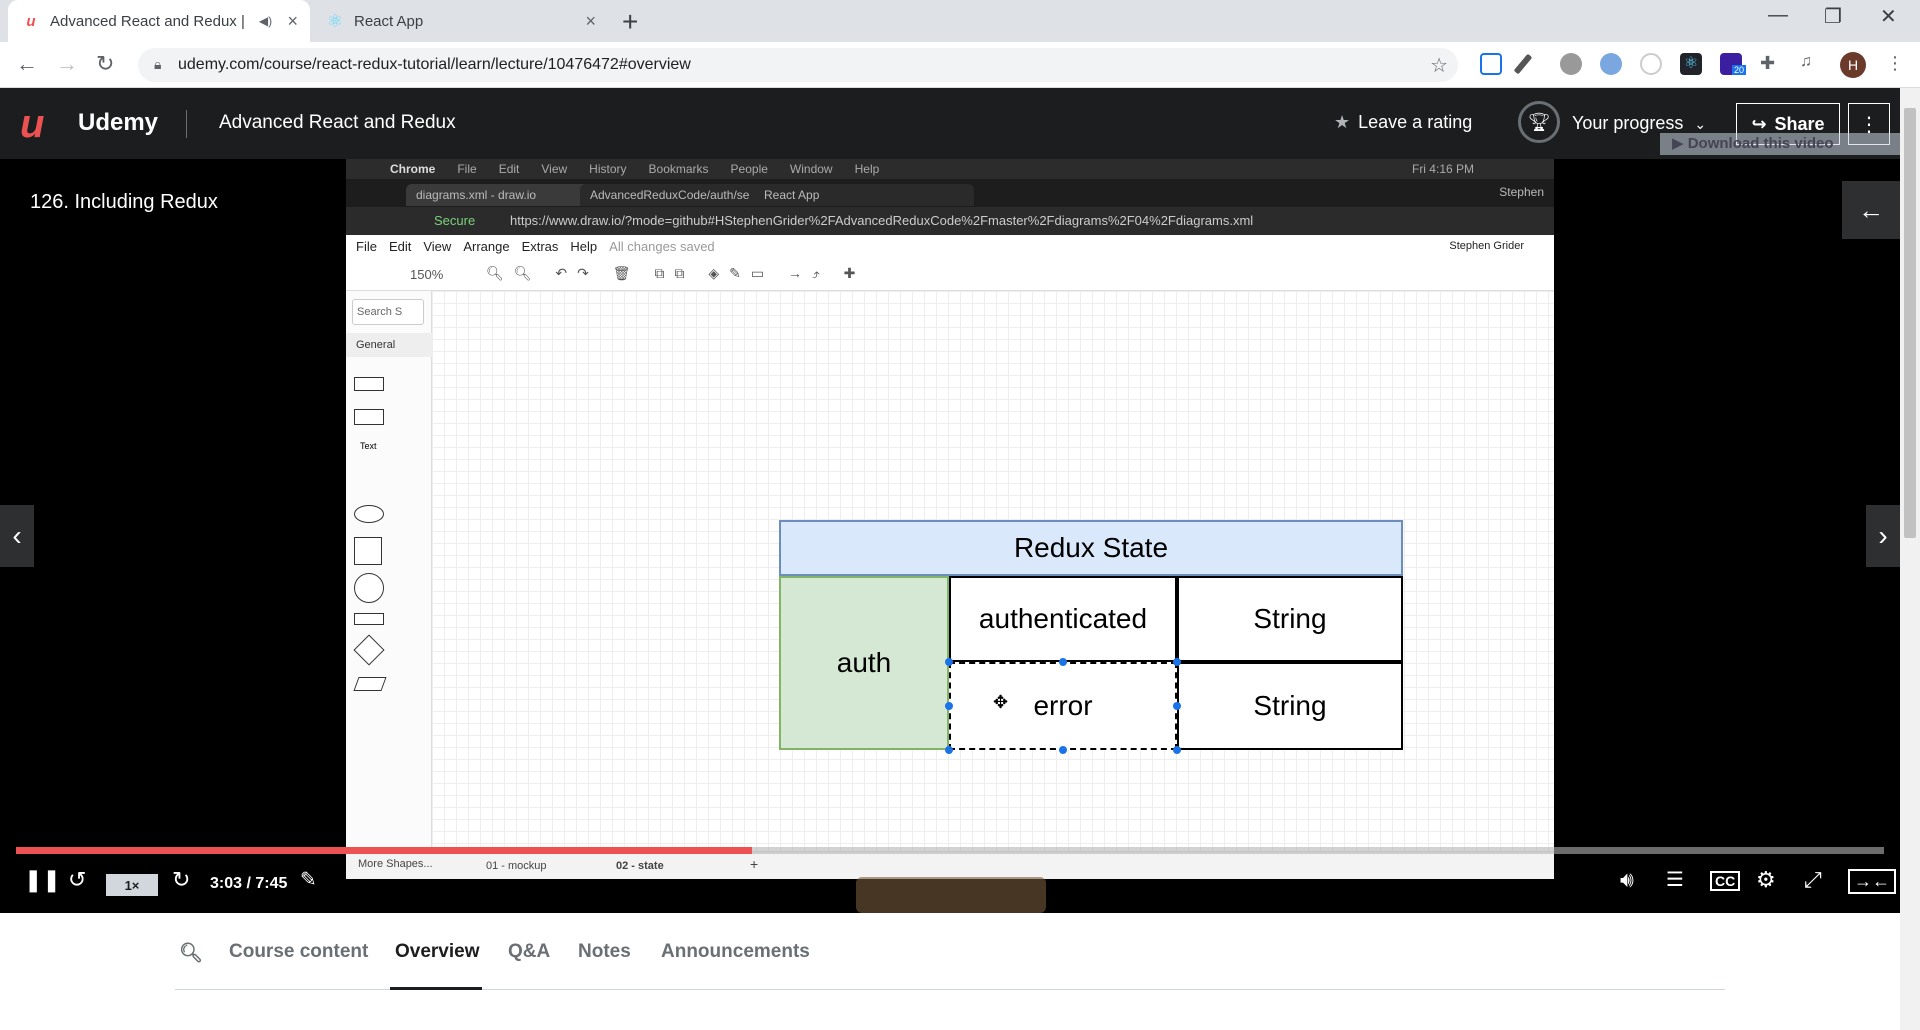 The width and height of the screenshot is (1920, 1030). I want to click on mac-menu-item: Chrome, so click(413, 169).